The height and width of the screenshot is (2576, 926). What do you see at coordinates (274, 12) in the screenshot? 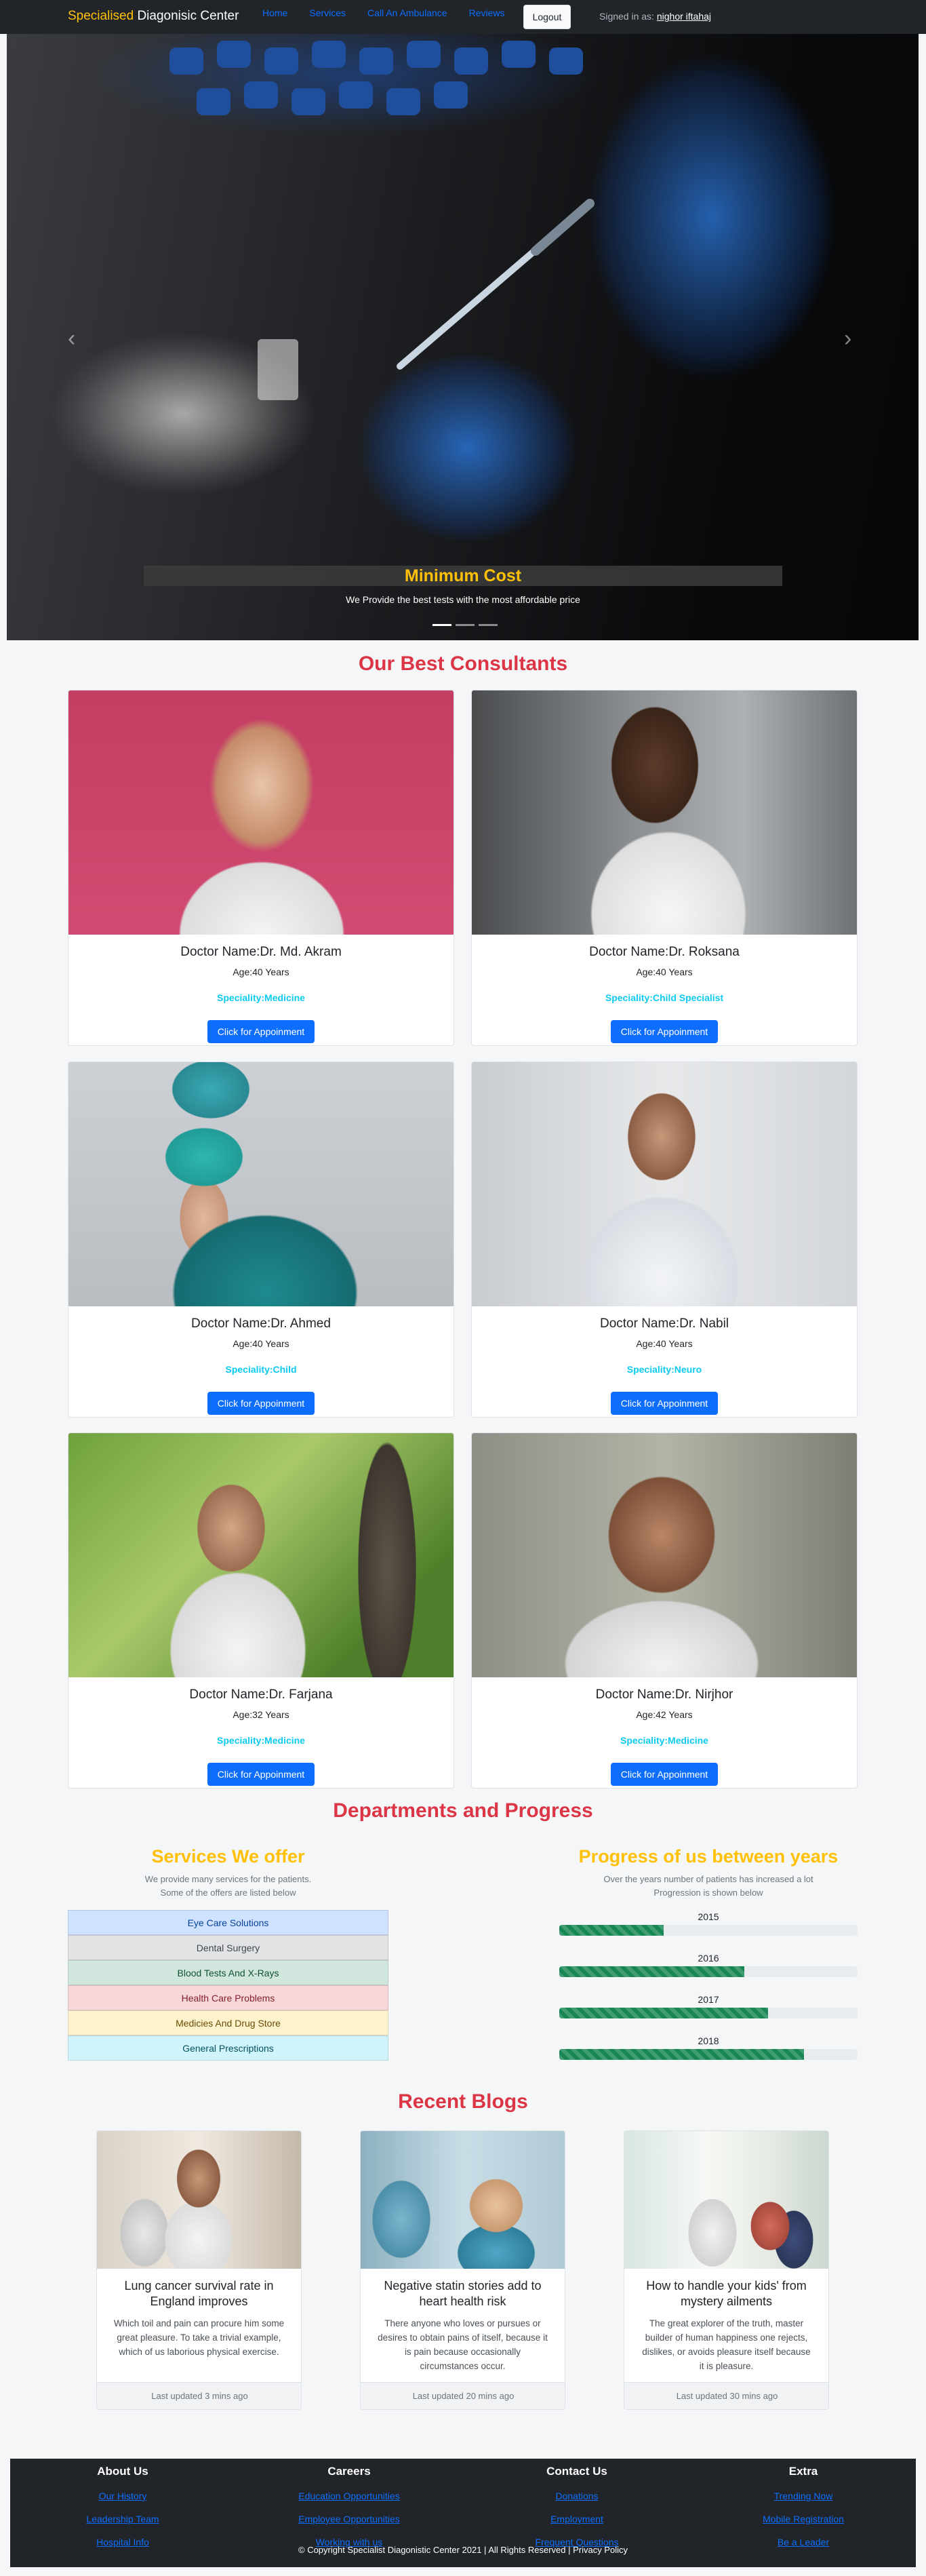
I see `nav-link-home: Home` at bounding box center [274, 12].